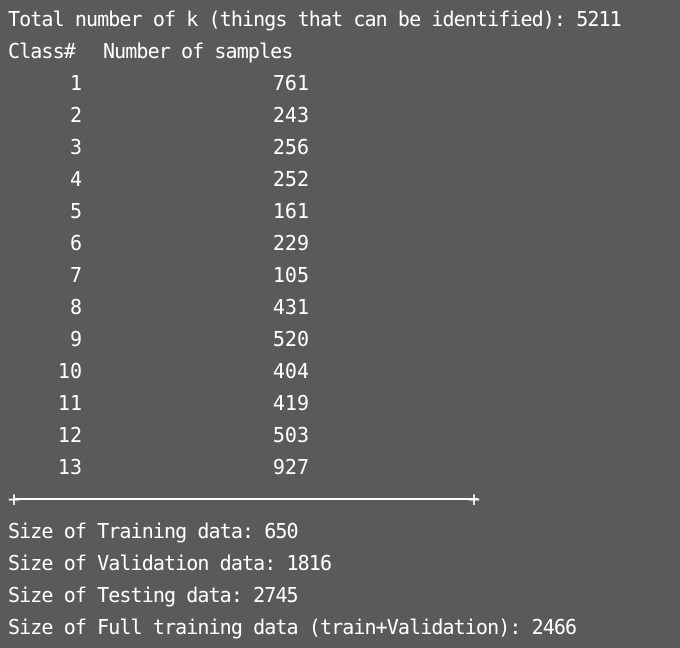 The image size is (680, 648). What do you see at coordinates (290, 211) in the screenshot?
I see `sample-count: 161` at bounding box center [290, 211].